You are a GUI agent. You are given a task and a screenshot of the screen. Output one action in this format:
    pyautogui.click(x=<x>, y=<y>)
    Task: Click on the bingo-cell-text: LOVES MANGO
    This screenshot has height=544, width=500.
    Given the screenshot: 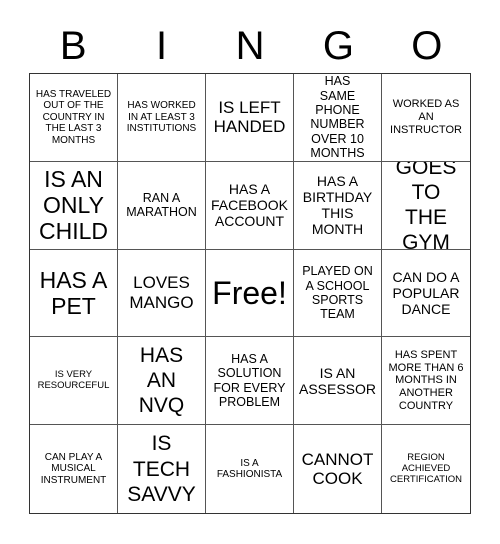 What is the action you would take?
    pyautogui.click(x=161, y=292)
    